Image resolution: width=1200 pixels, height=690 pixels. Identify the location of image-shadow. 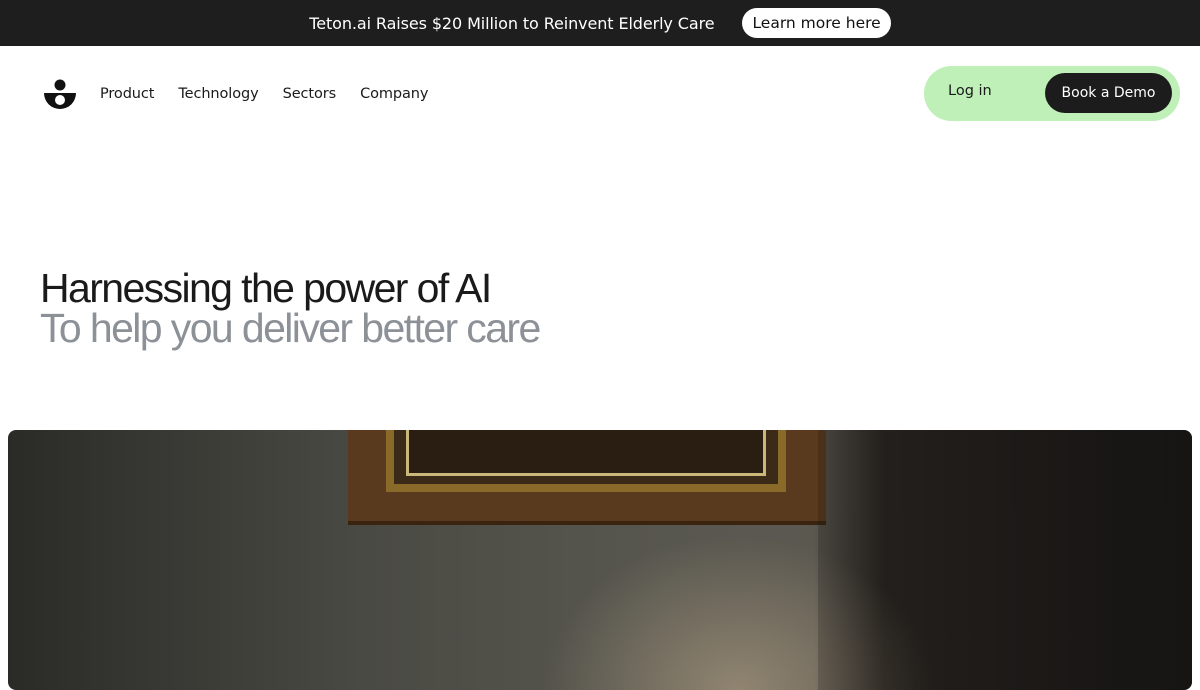
(1005, 560).